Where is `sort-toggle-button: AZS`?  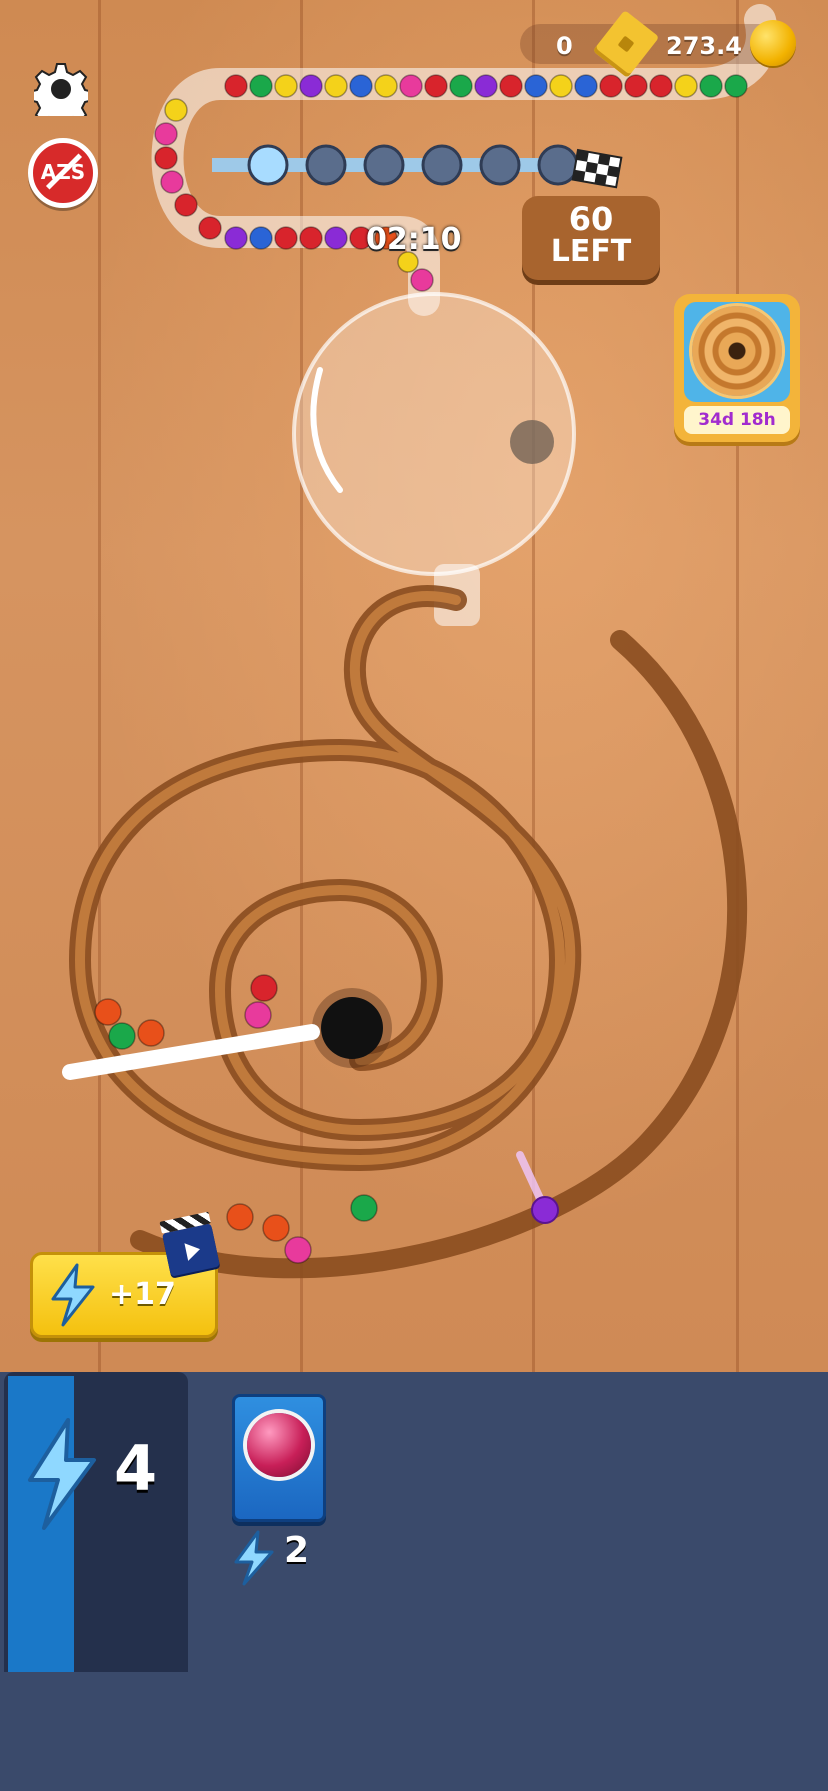 sort-toggle-button: AZS is located at coordinates (63, 173).